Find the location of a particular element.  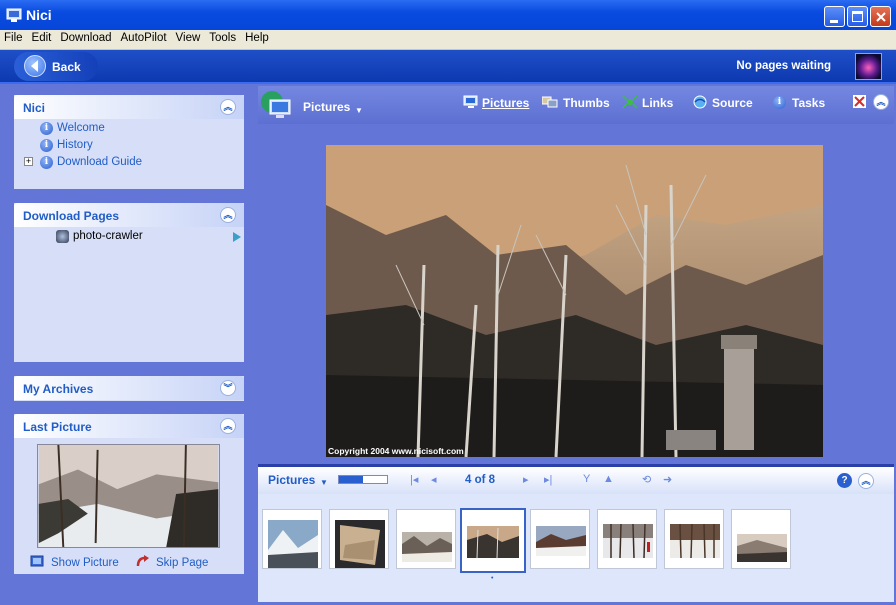

first-icon: |◂ is located at coordinates (414, 479).